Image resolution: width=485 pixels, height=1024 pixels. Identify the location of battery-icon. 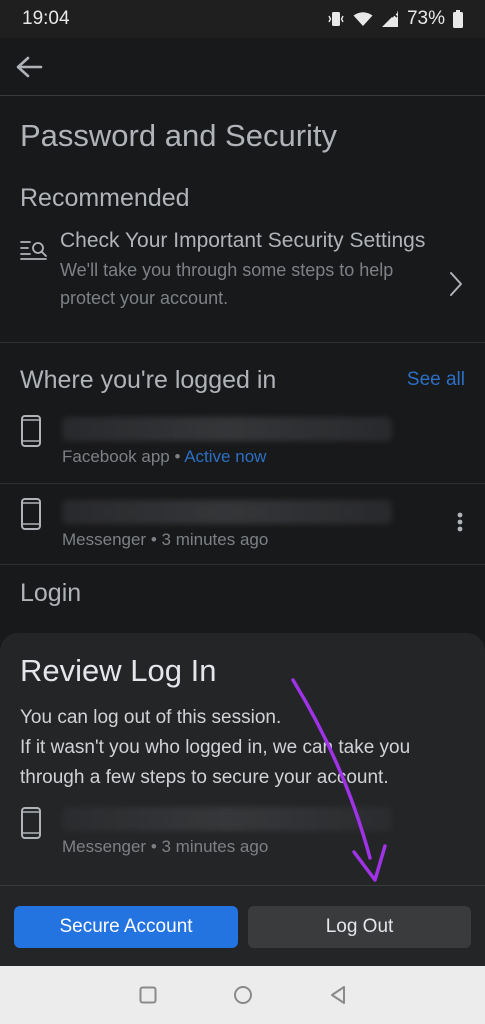
(458, 19).